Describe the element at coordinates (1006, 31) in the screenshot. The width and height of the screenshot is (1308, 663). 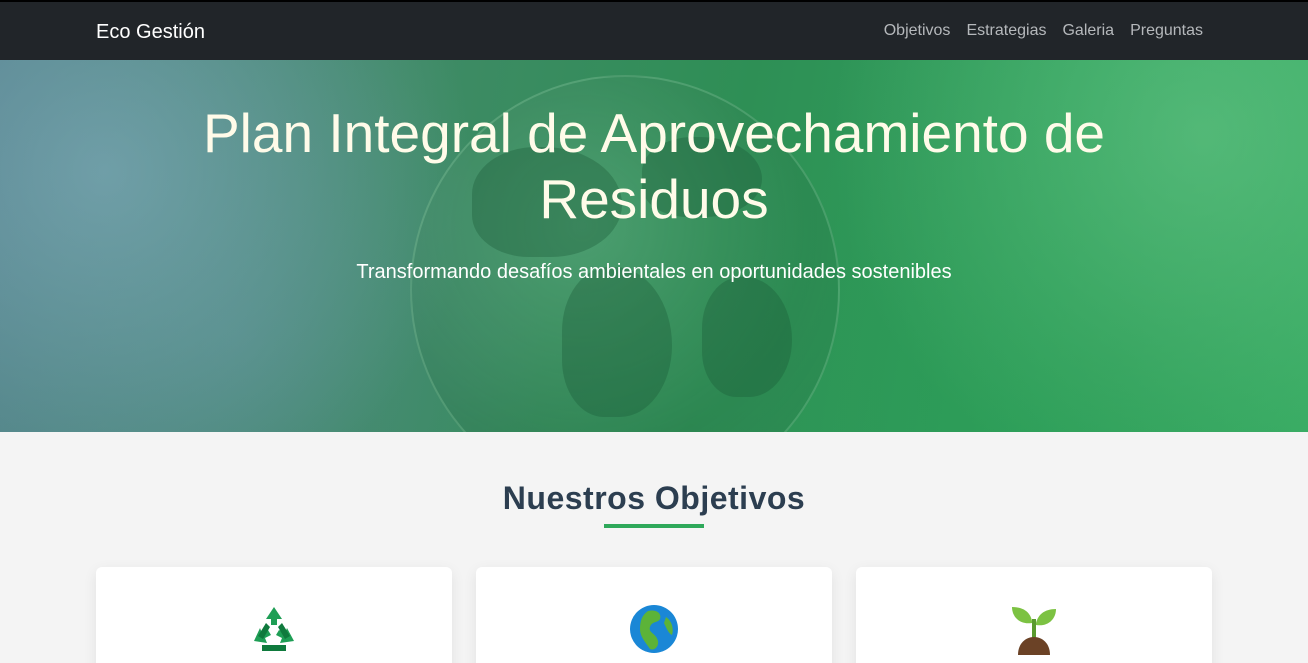
I see `nav-link-estrategias: Estrategias` at that location.